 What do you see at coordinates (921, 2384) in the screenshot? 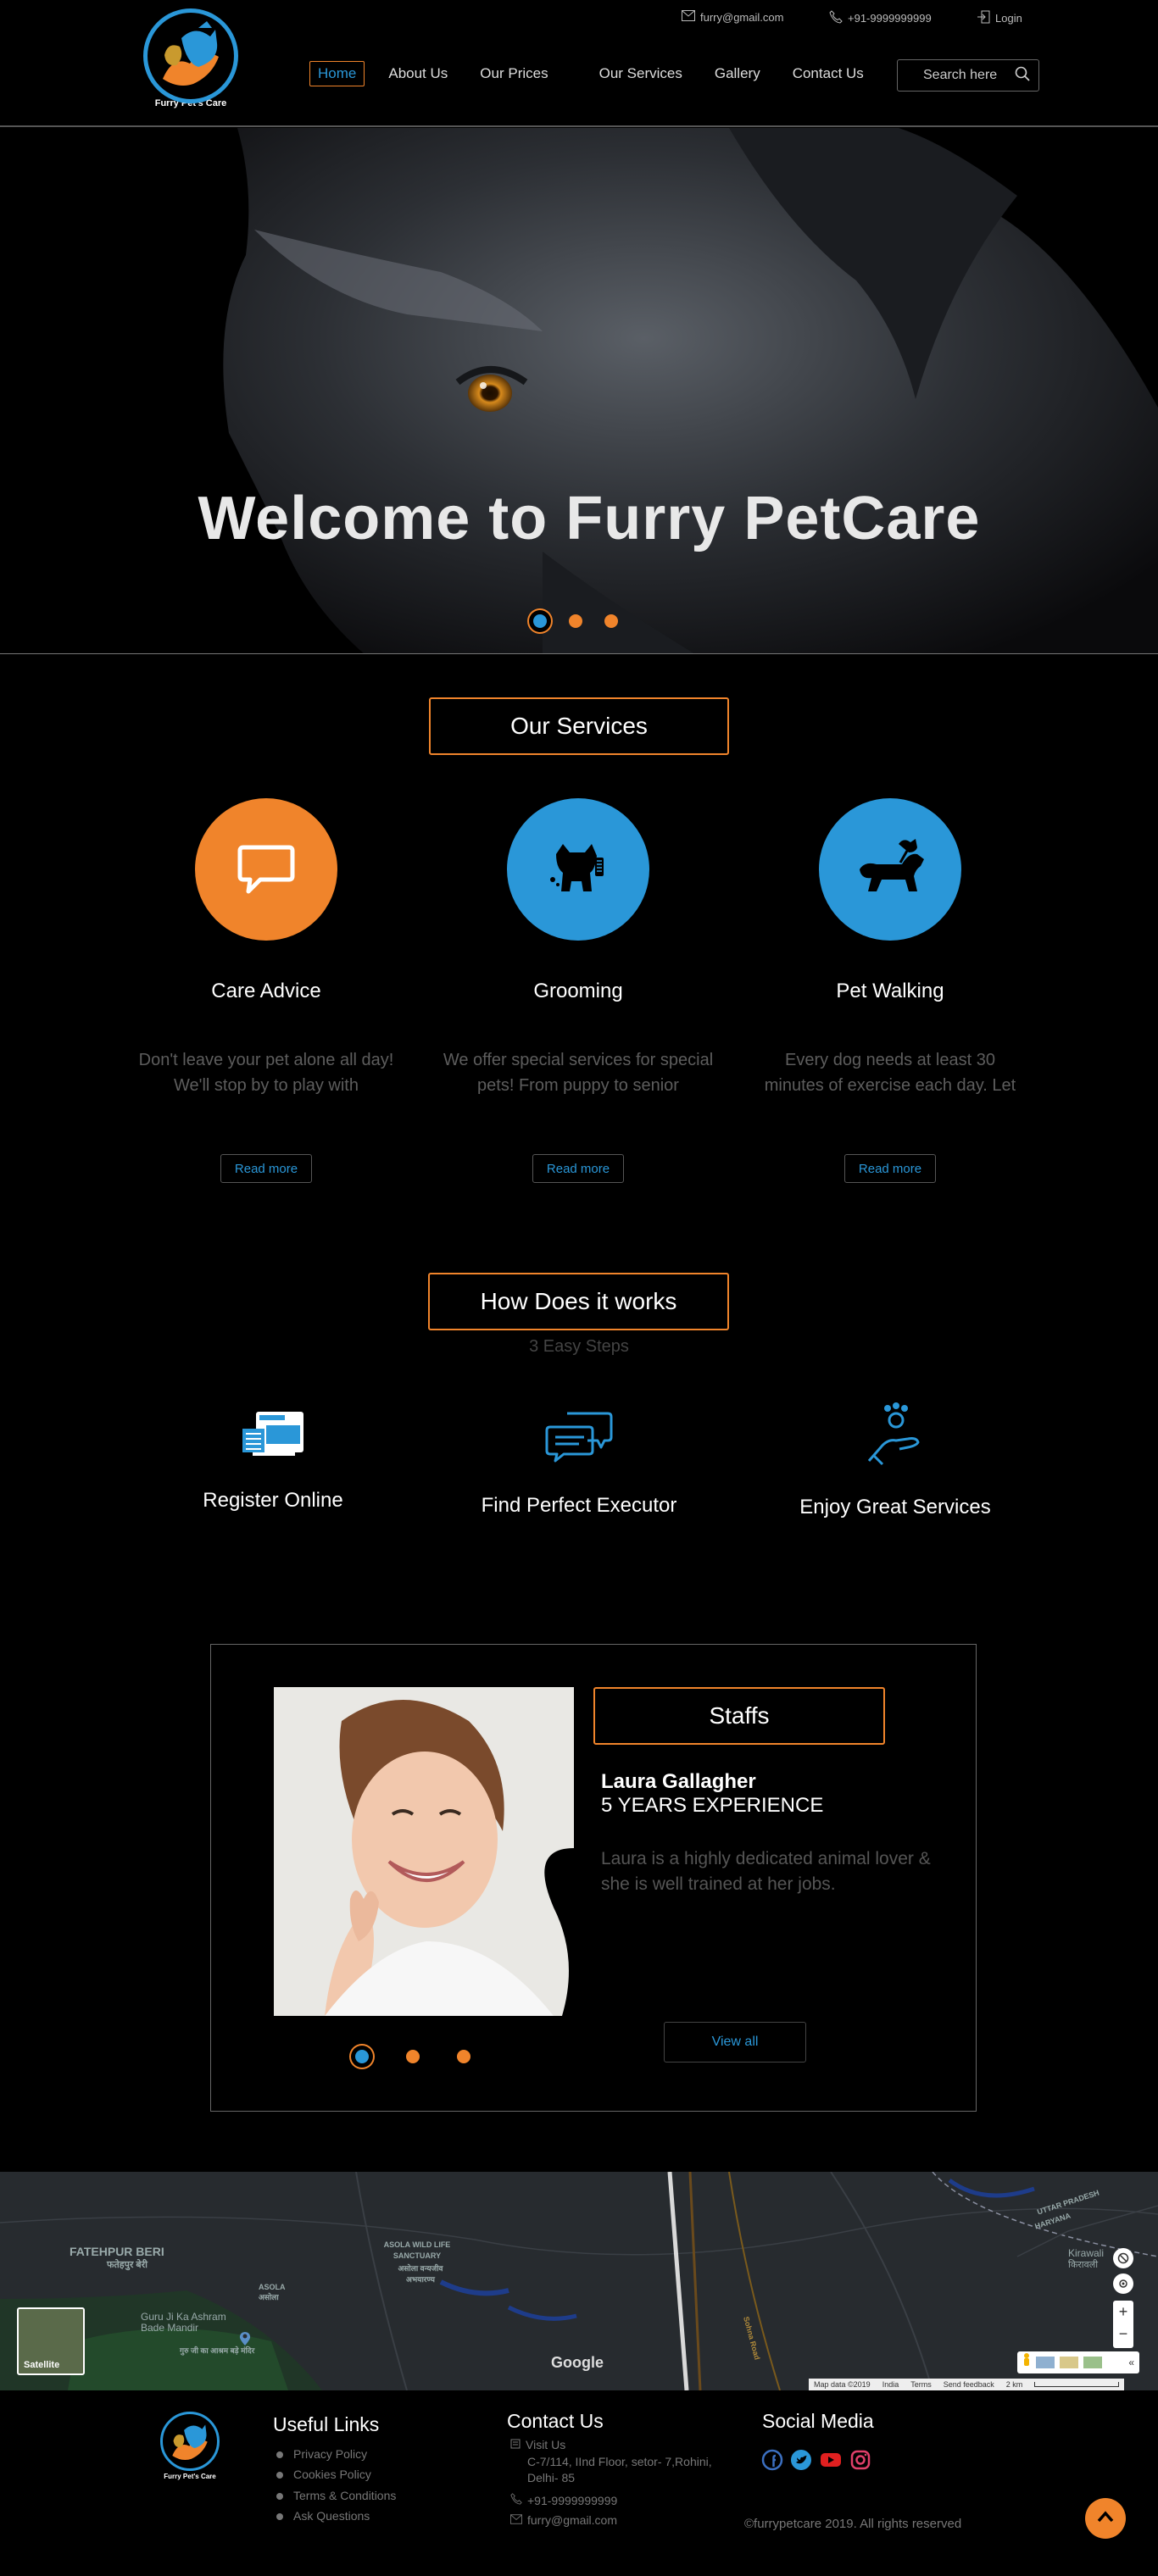
I see `map-terms-link: Terms` at bounding box center [921, 2384].